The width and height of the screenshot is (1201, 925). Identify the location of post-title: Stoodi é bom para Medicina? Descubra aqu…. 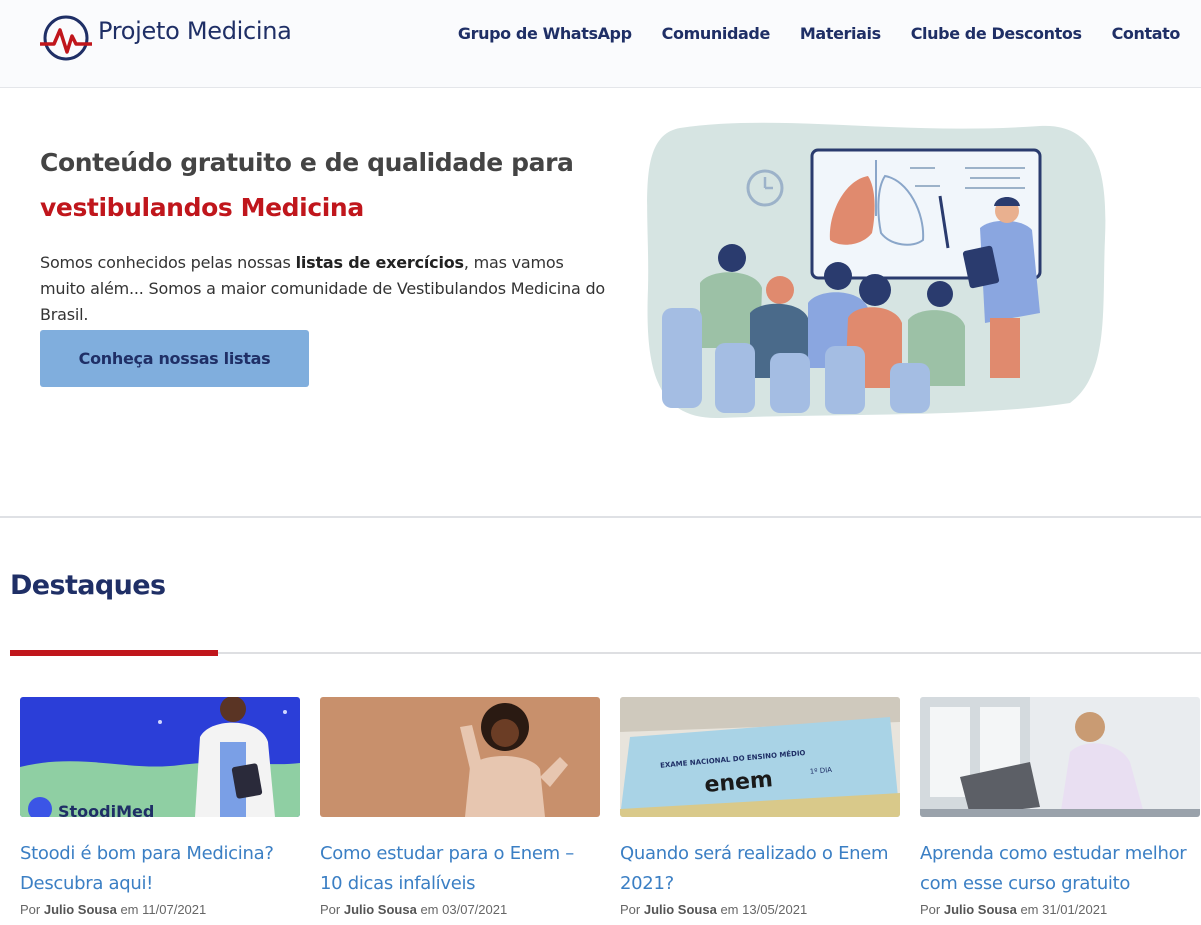
(160, 869).